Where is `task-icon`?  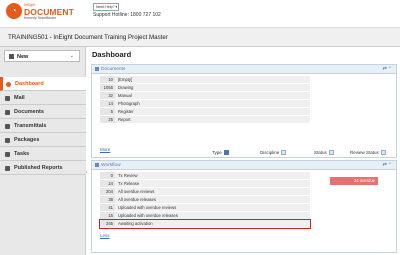 task-icon is located at coordinates (7, 154).